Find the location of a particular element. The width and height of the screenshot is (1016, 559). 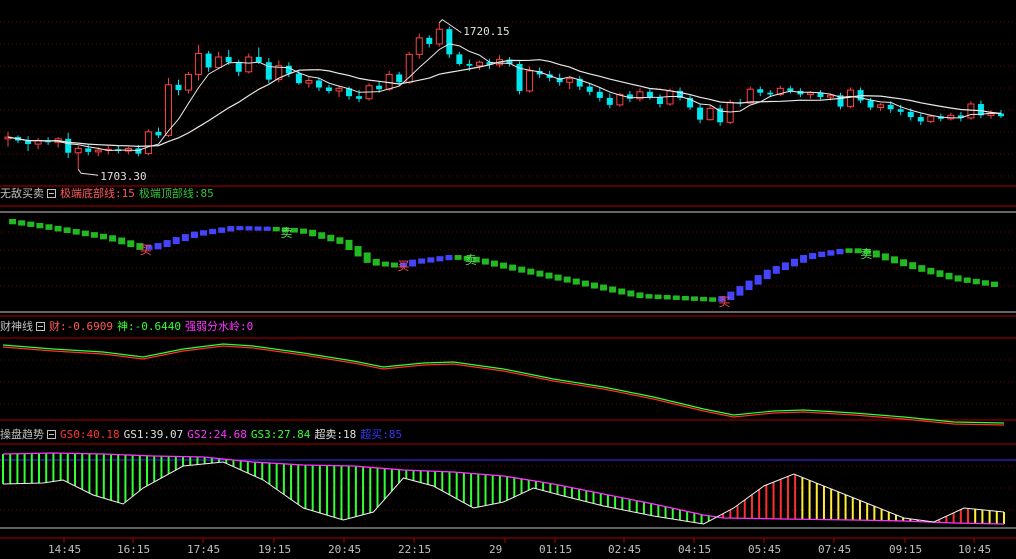

panel4-param-1: GS1:39.07 is located at coordinates (153, 434).